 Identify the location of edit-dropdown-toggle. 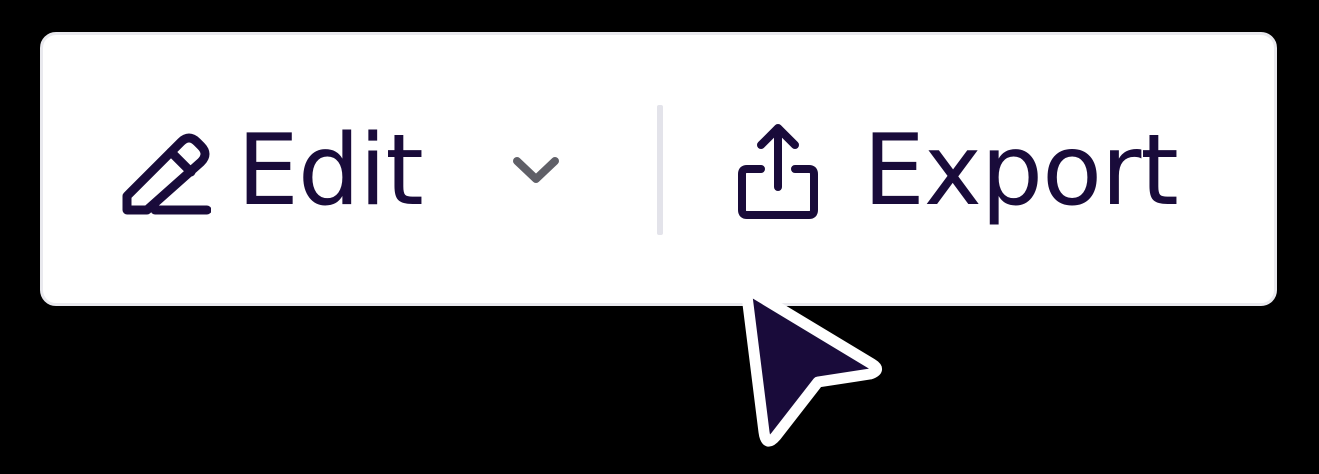
(536, 171).